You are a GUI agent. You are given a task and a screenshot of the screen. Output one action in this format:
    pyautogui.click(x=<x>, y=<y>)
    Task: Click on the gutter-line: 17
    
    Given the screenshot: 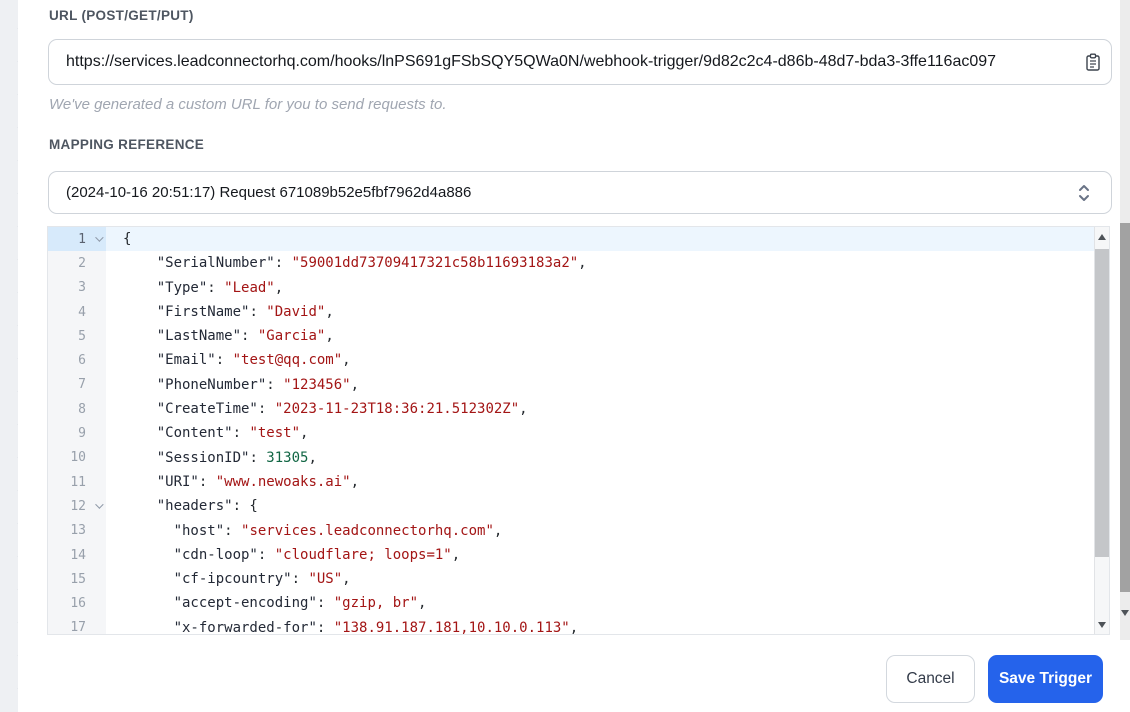 What is the action you would take?
    pyautogui.click(x=77, y=625)
    